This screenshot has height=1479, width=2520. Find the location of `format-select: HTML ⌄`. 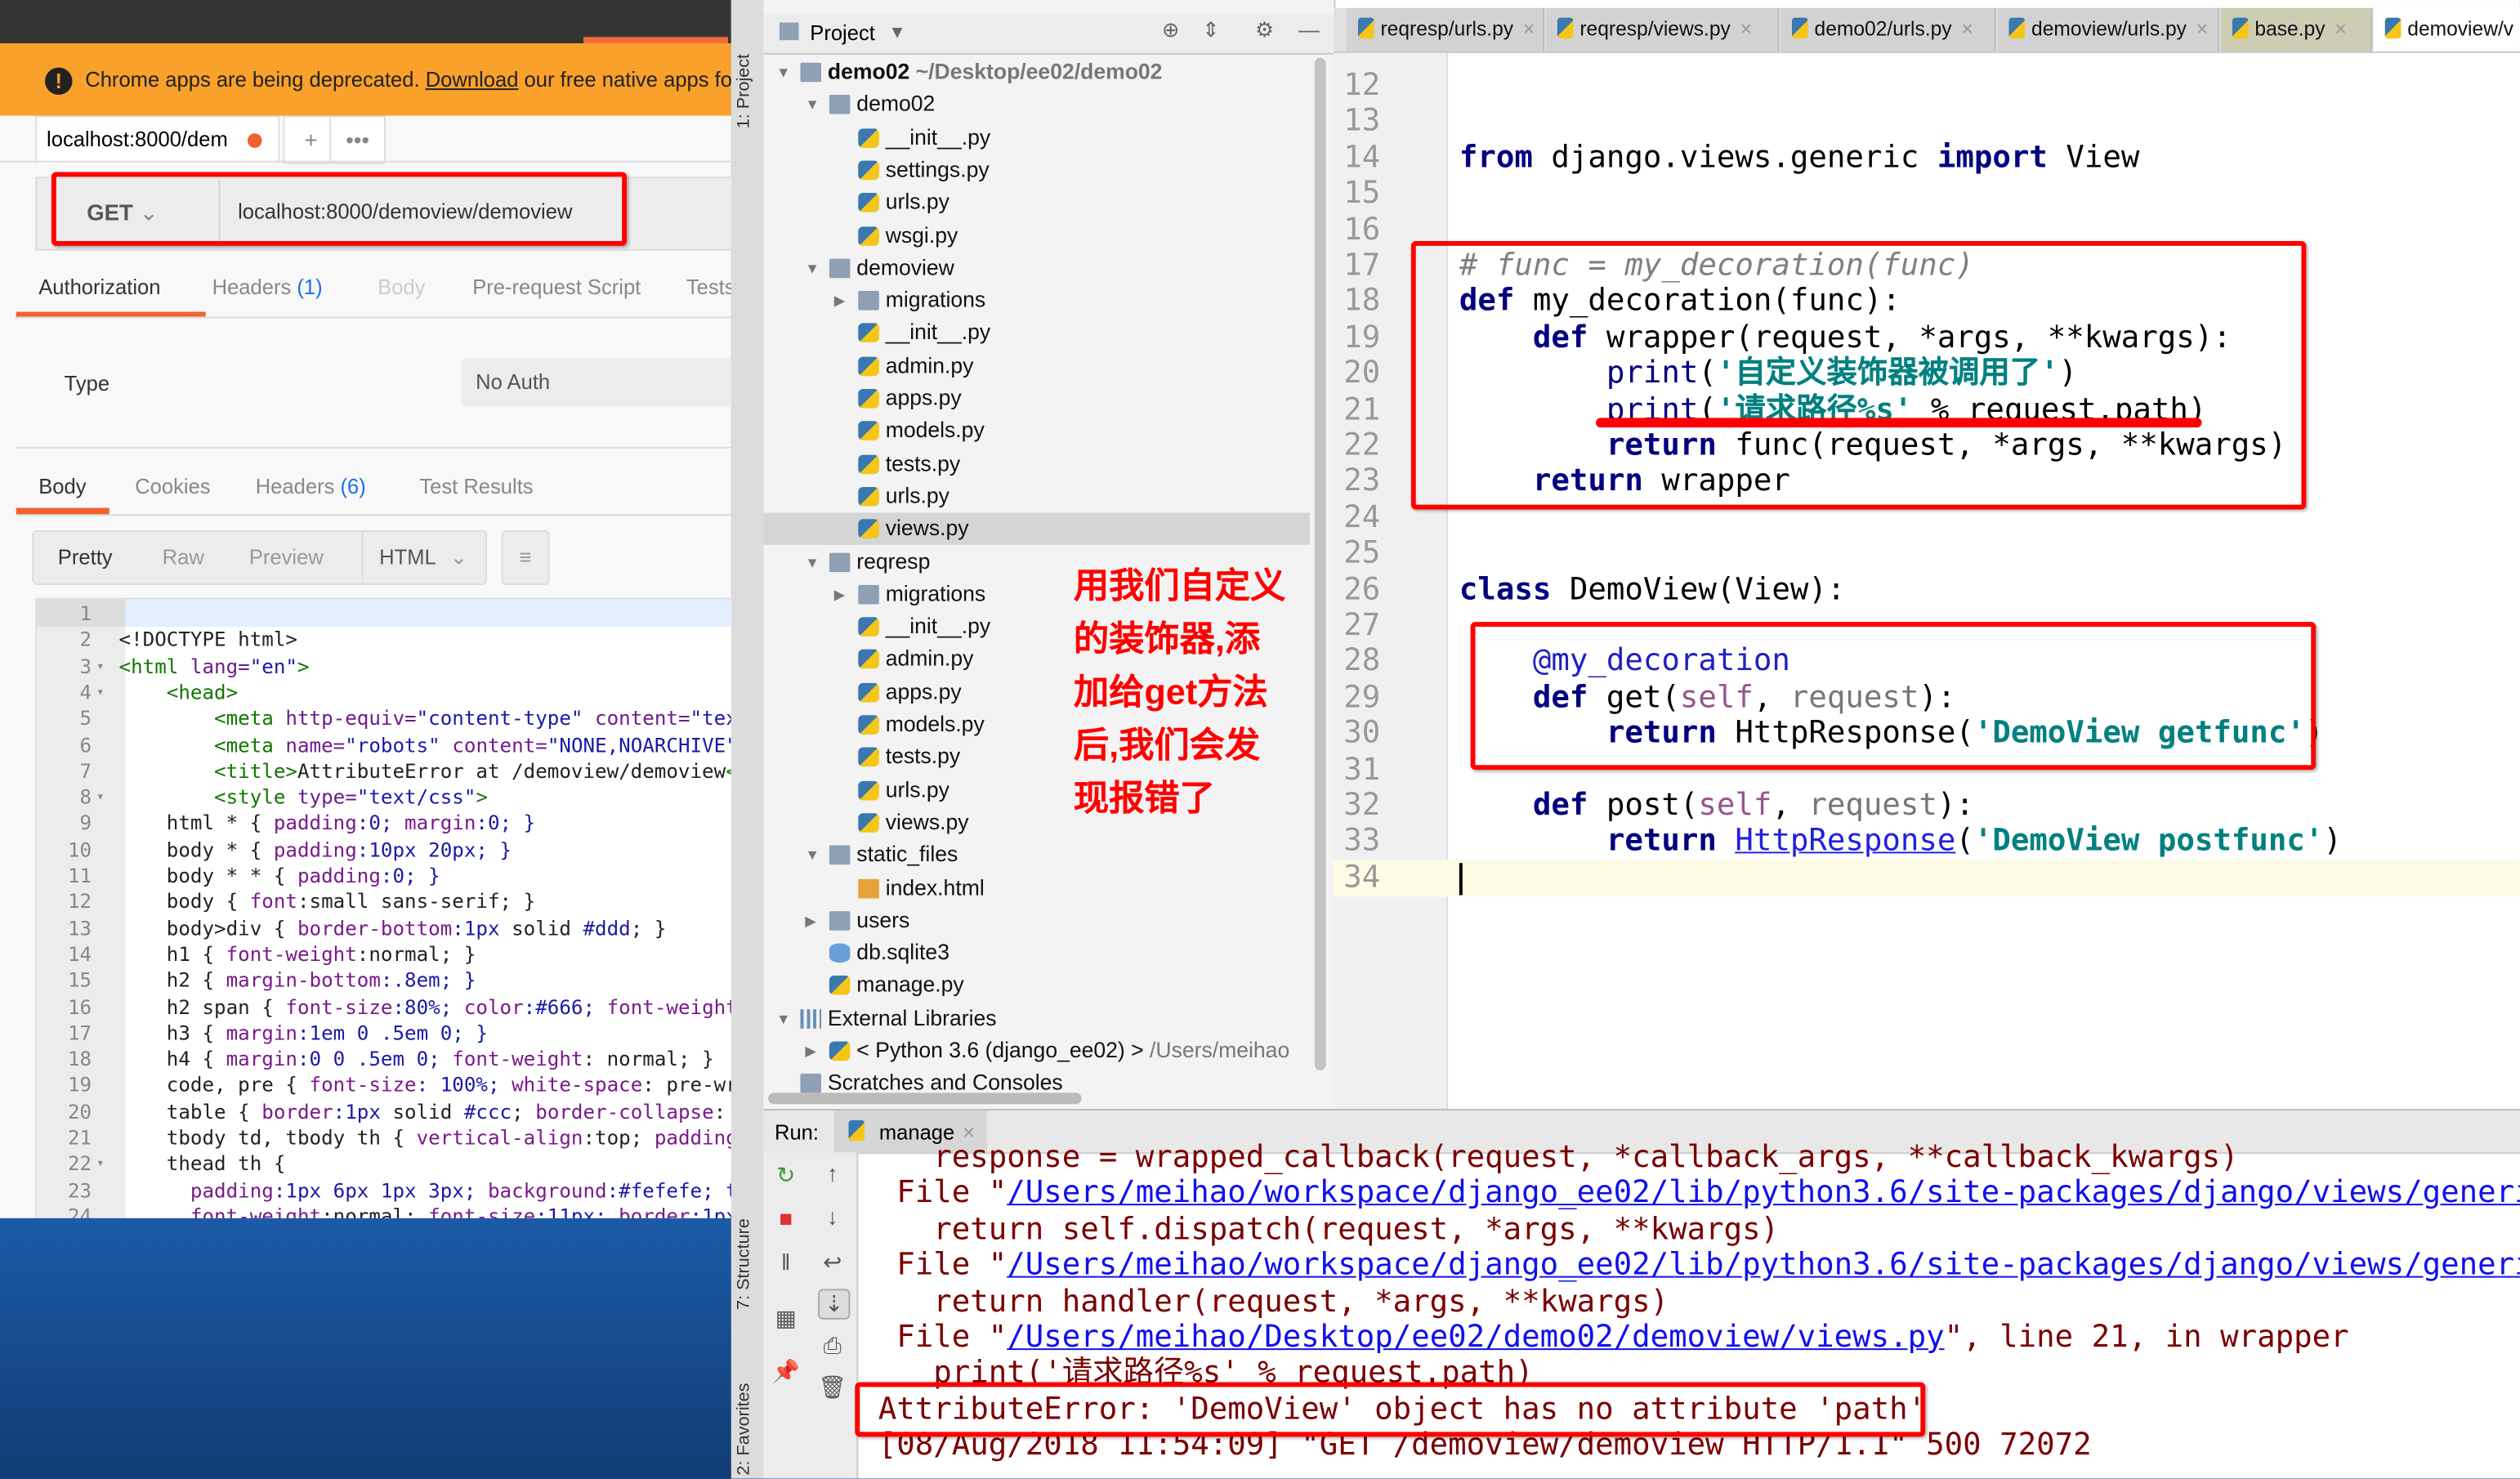

format-select: HTML ⌄ is located at coordinates (424, 557).